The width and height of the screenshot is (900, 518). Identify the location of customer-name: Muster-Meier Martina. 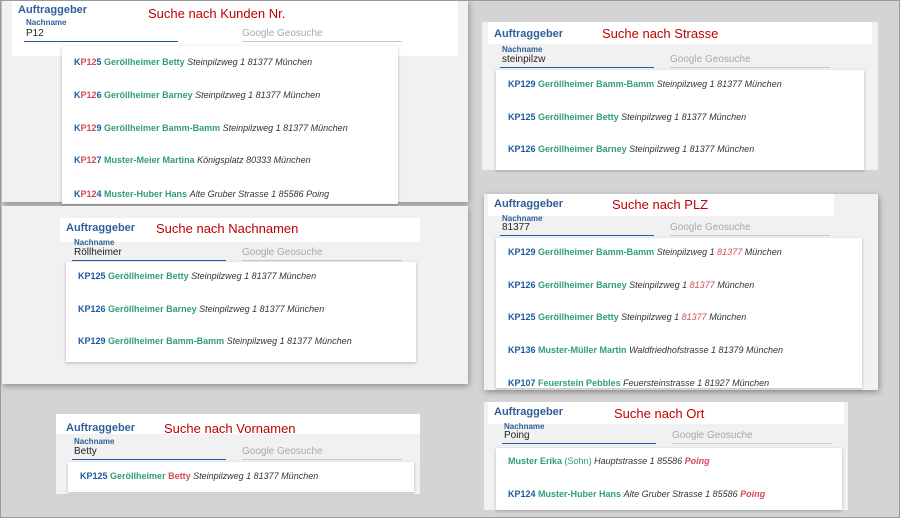
(149, 160).